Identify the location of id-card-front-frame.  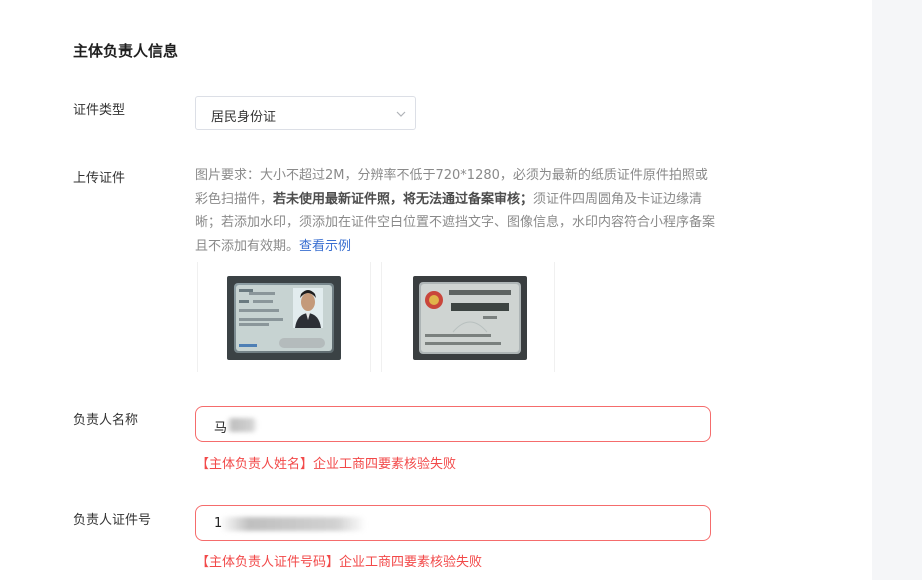
(284, 317).